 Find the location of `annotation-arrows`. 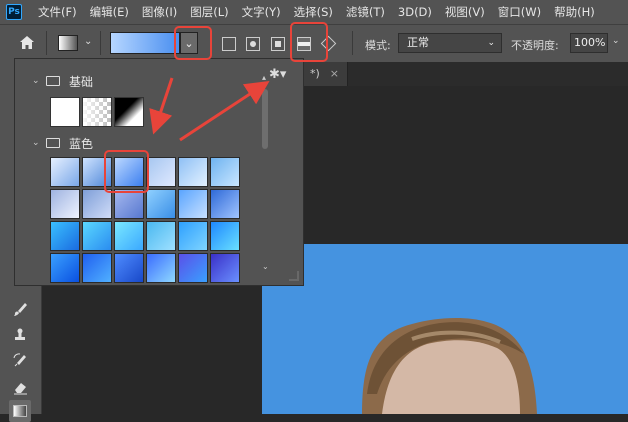

annotation-arrows is located at coordinates (209, 109).